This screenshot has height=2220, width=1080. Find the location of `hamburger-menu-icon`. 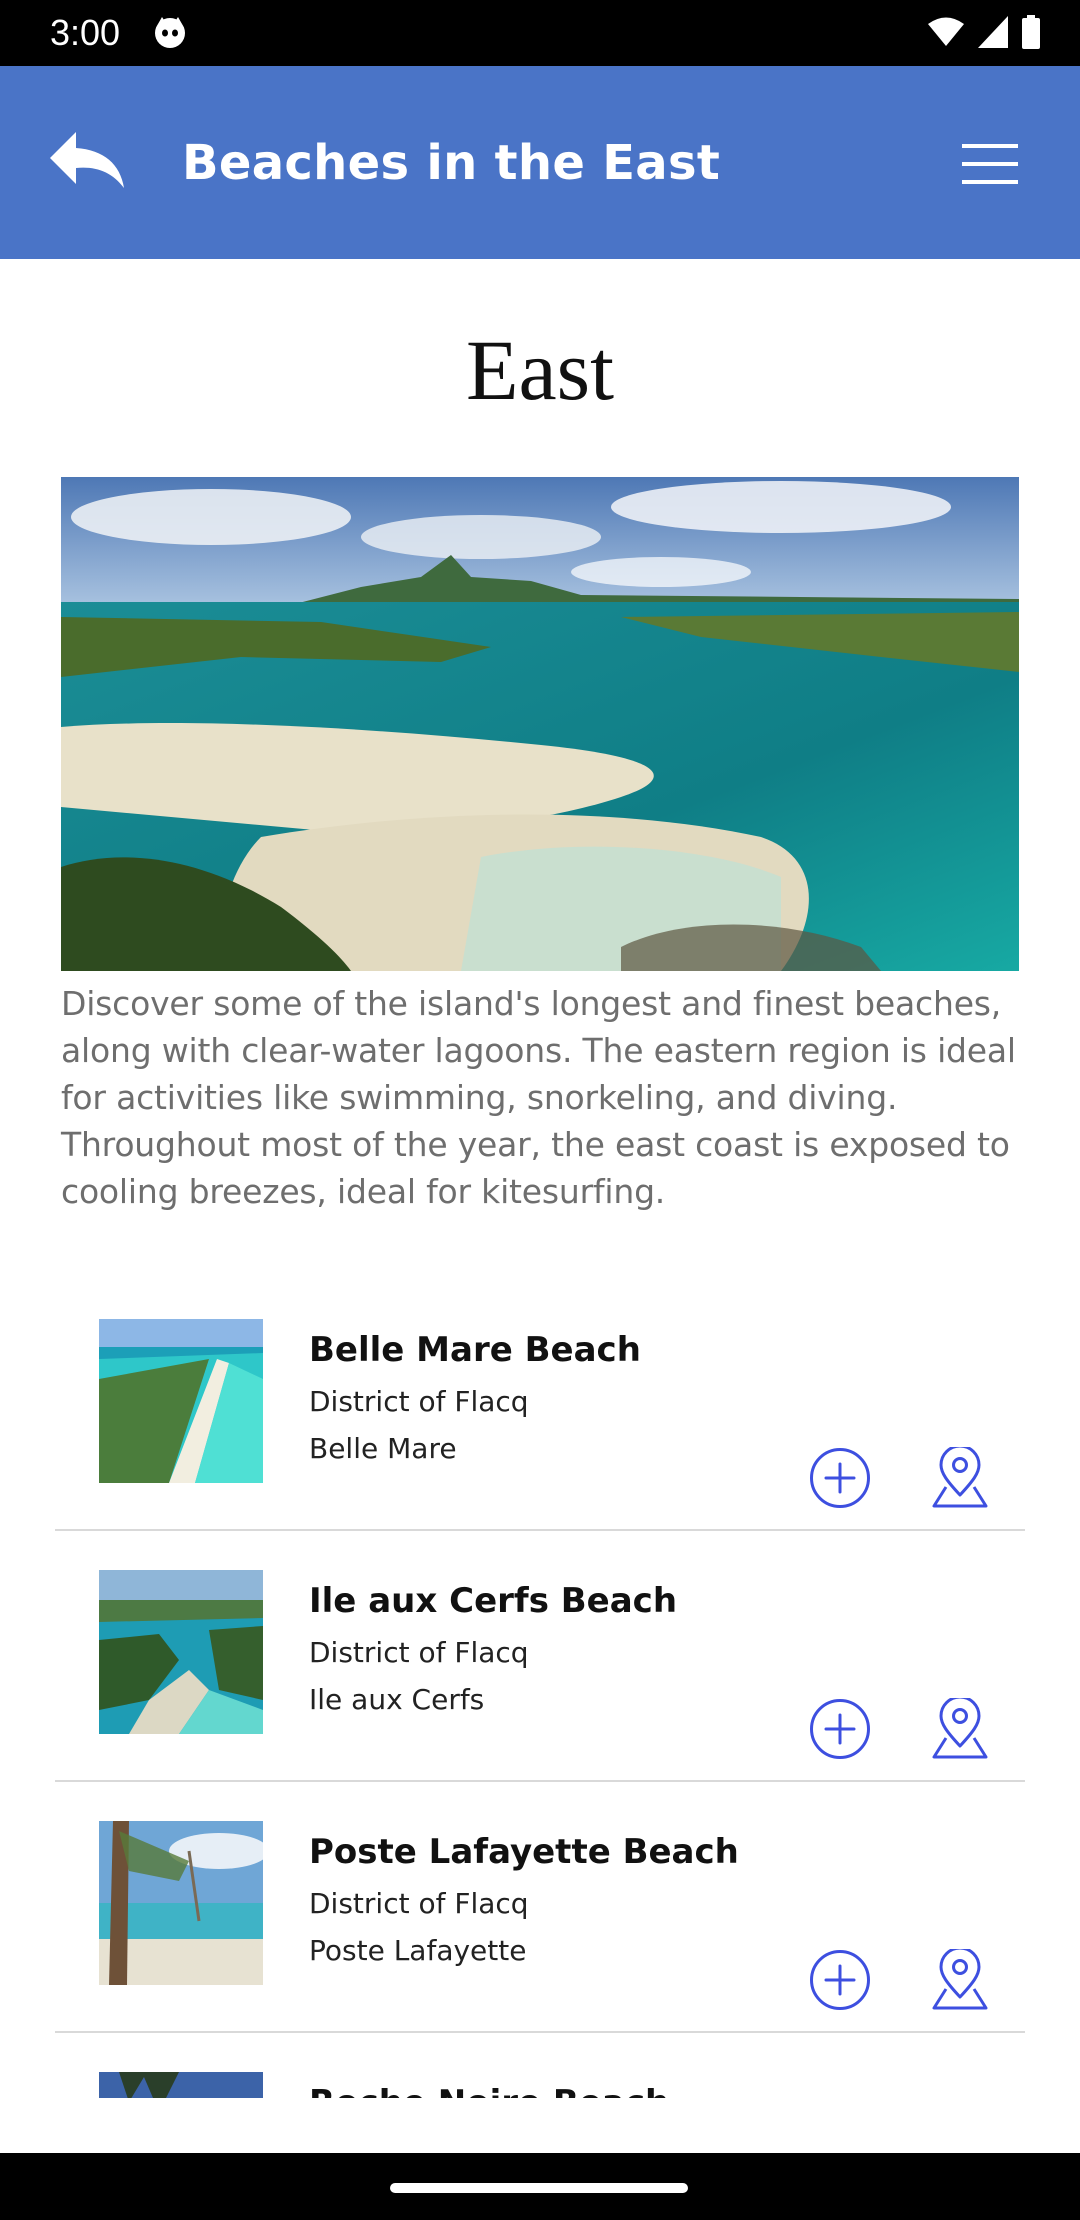

hamburger-menu-icon is located at coordinates (991, 164).